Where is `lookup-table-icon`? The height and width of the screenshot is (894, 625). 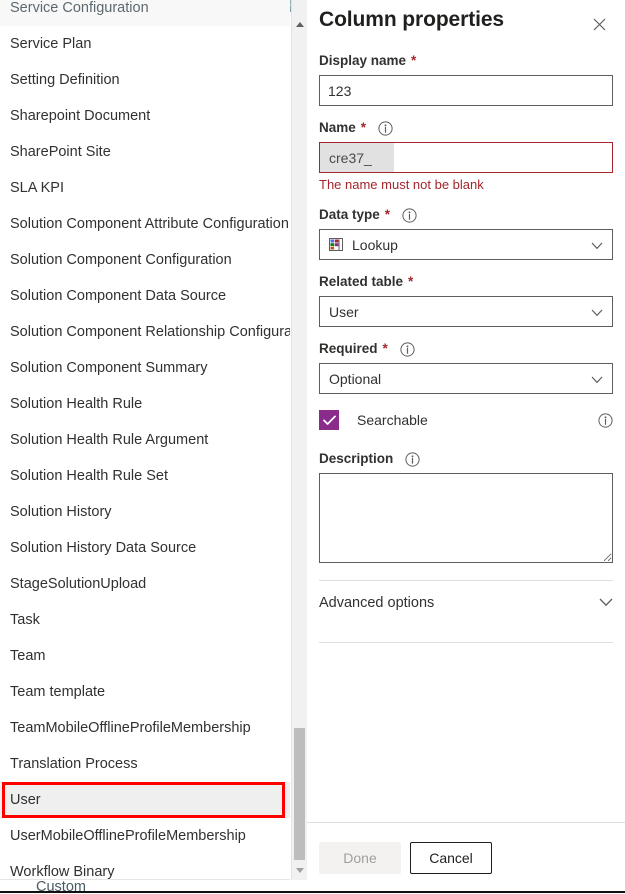
lookup-table-icon is located at coordinates (336, 244).